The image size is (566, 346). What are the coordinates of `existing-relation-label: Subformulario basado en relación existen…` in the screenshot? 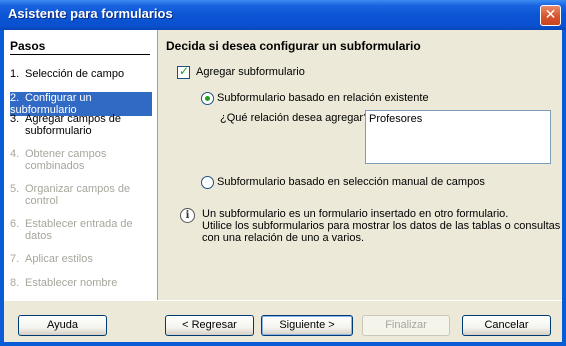 It's located at (323, 98).